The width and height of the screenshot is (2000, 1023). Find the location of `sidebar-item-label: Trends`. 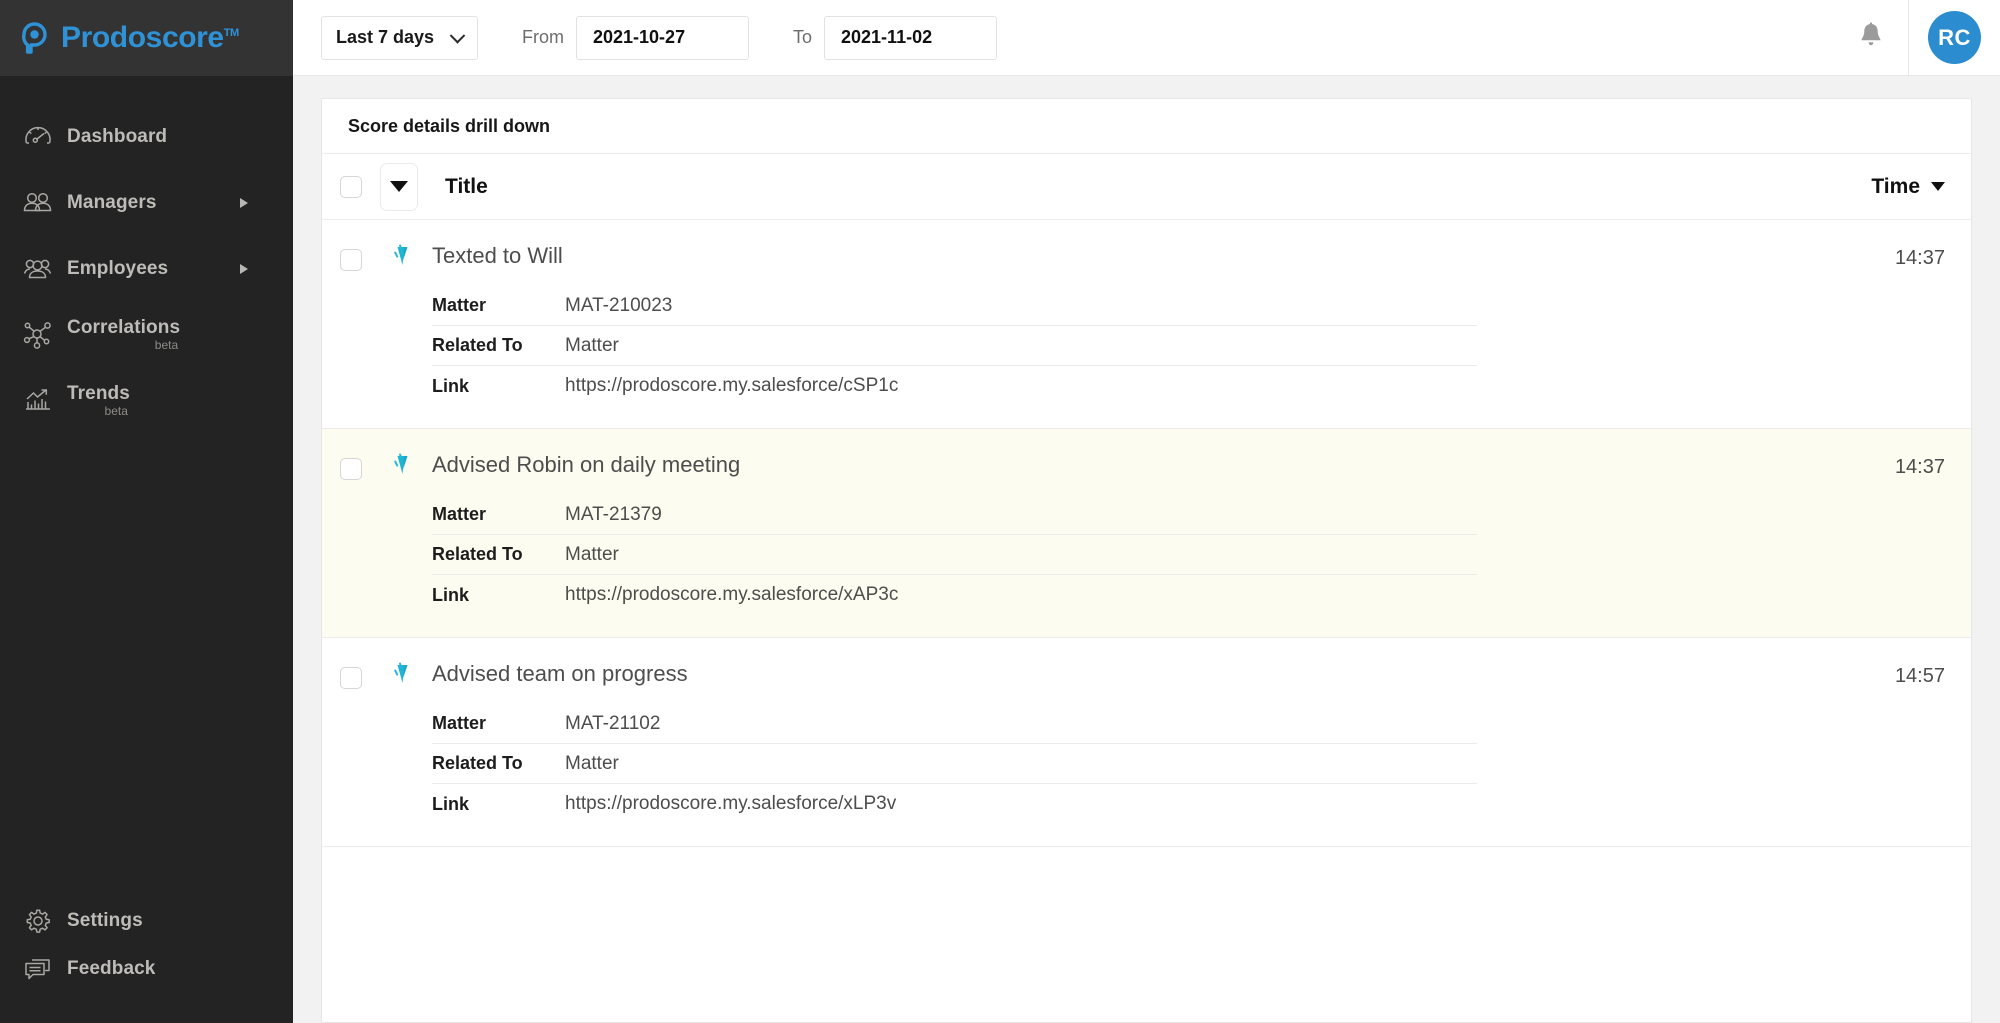

sidebar-item-label: Trends is located at coordinates (98, 394).